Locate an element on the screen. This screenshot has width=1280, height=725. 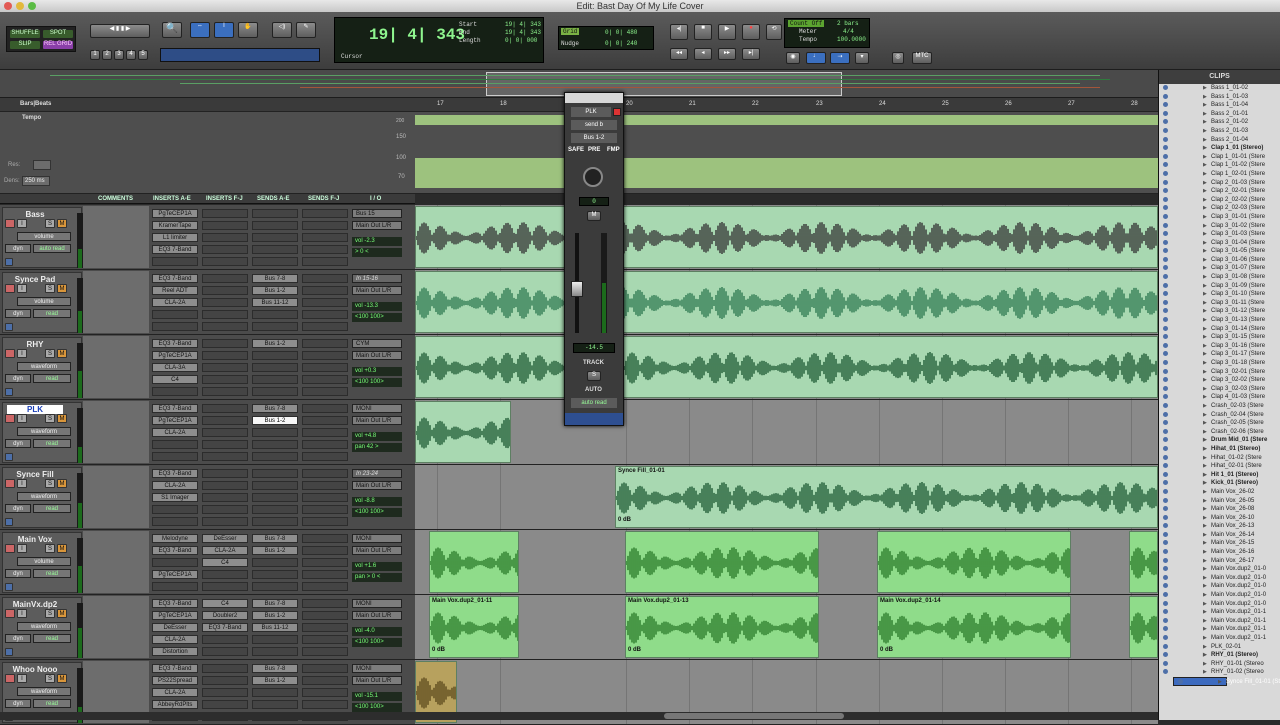
clip-list-item: ▶ Main Vox.dup2_01-1 is located at coordinates (1219, 638).